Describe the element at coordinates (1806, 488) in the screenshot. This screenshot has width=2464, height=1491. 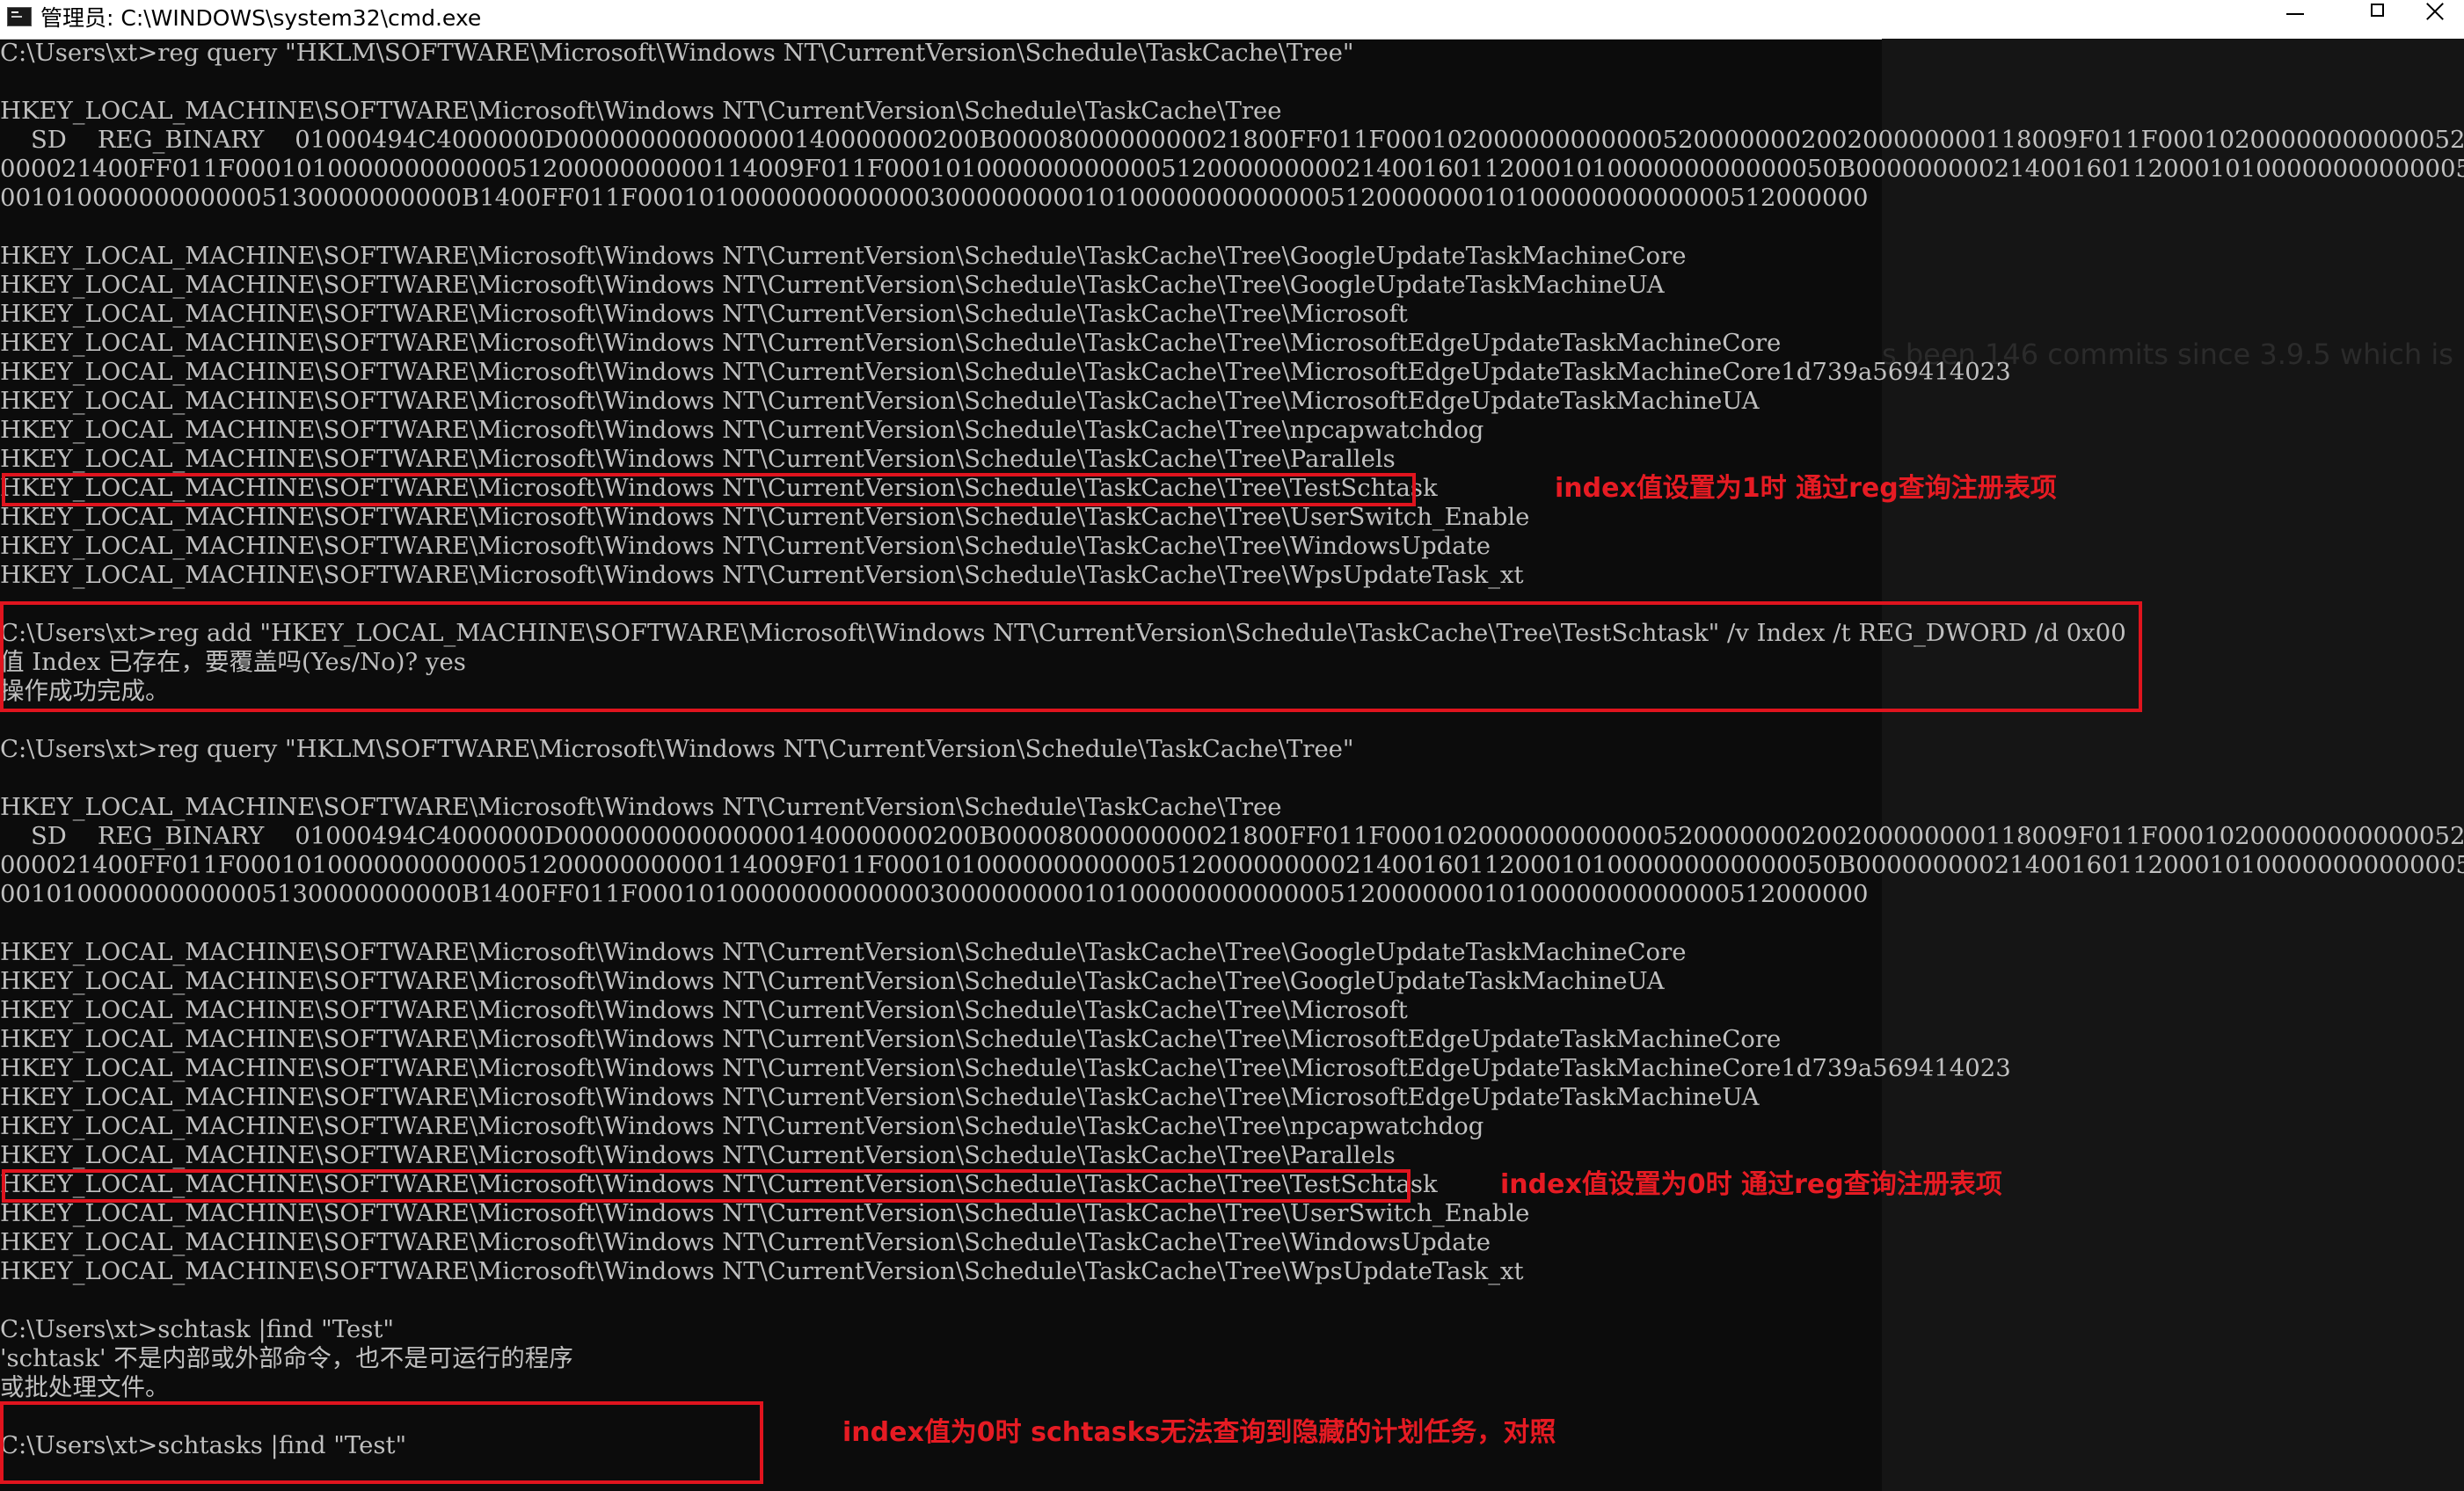
I see `annotation-index1: index值设置为1时 通过reg查询注册表项` at that location.